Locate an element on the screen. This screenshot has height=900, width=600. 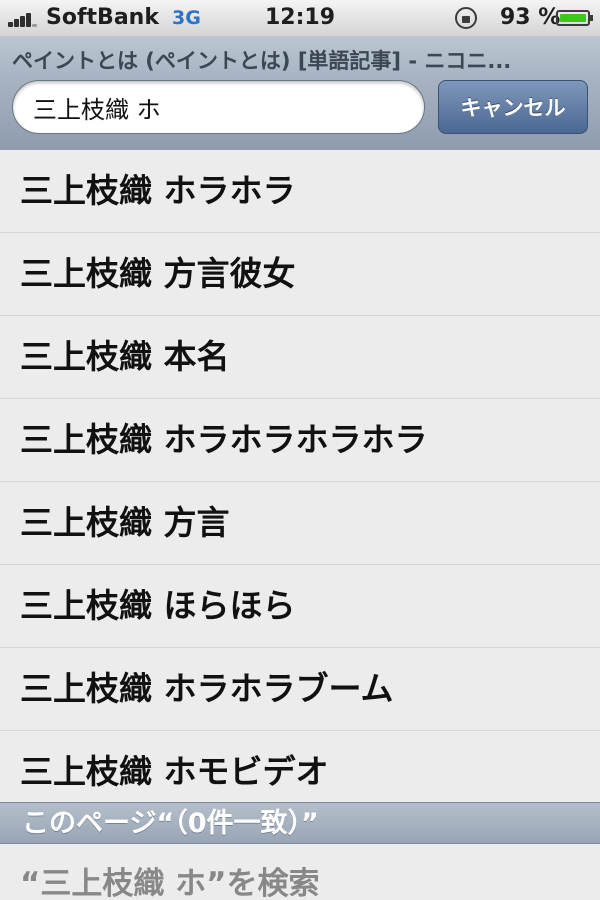
find-on-page-header: このページ“（0件一致）” is located at coordinates (300, 823).